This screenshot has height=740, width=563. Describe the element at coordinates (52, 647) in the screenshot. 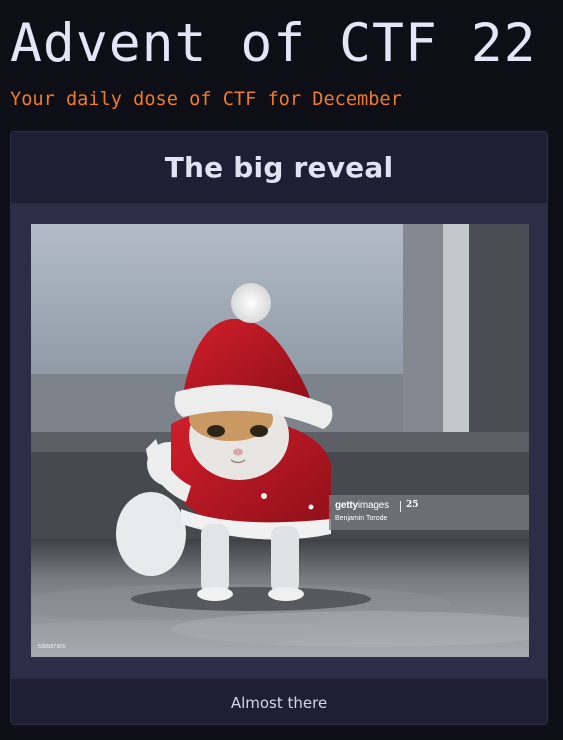

I see `image-id: 530587905` at that location.